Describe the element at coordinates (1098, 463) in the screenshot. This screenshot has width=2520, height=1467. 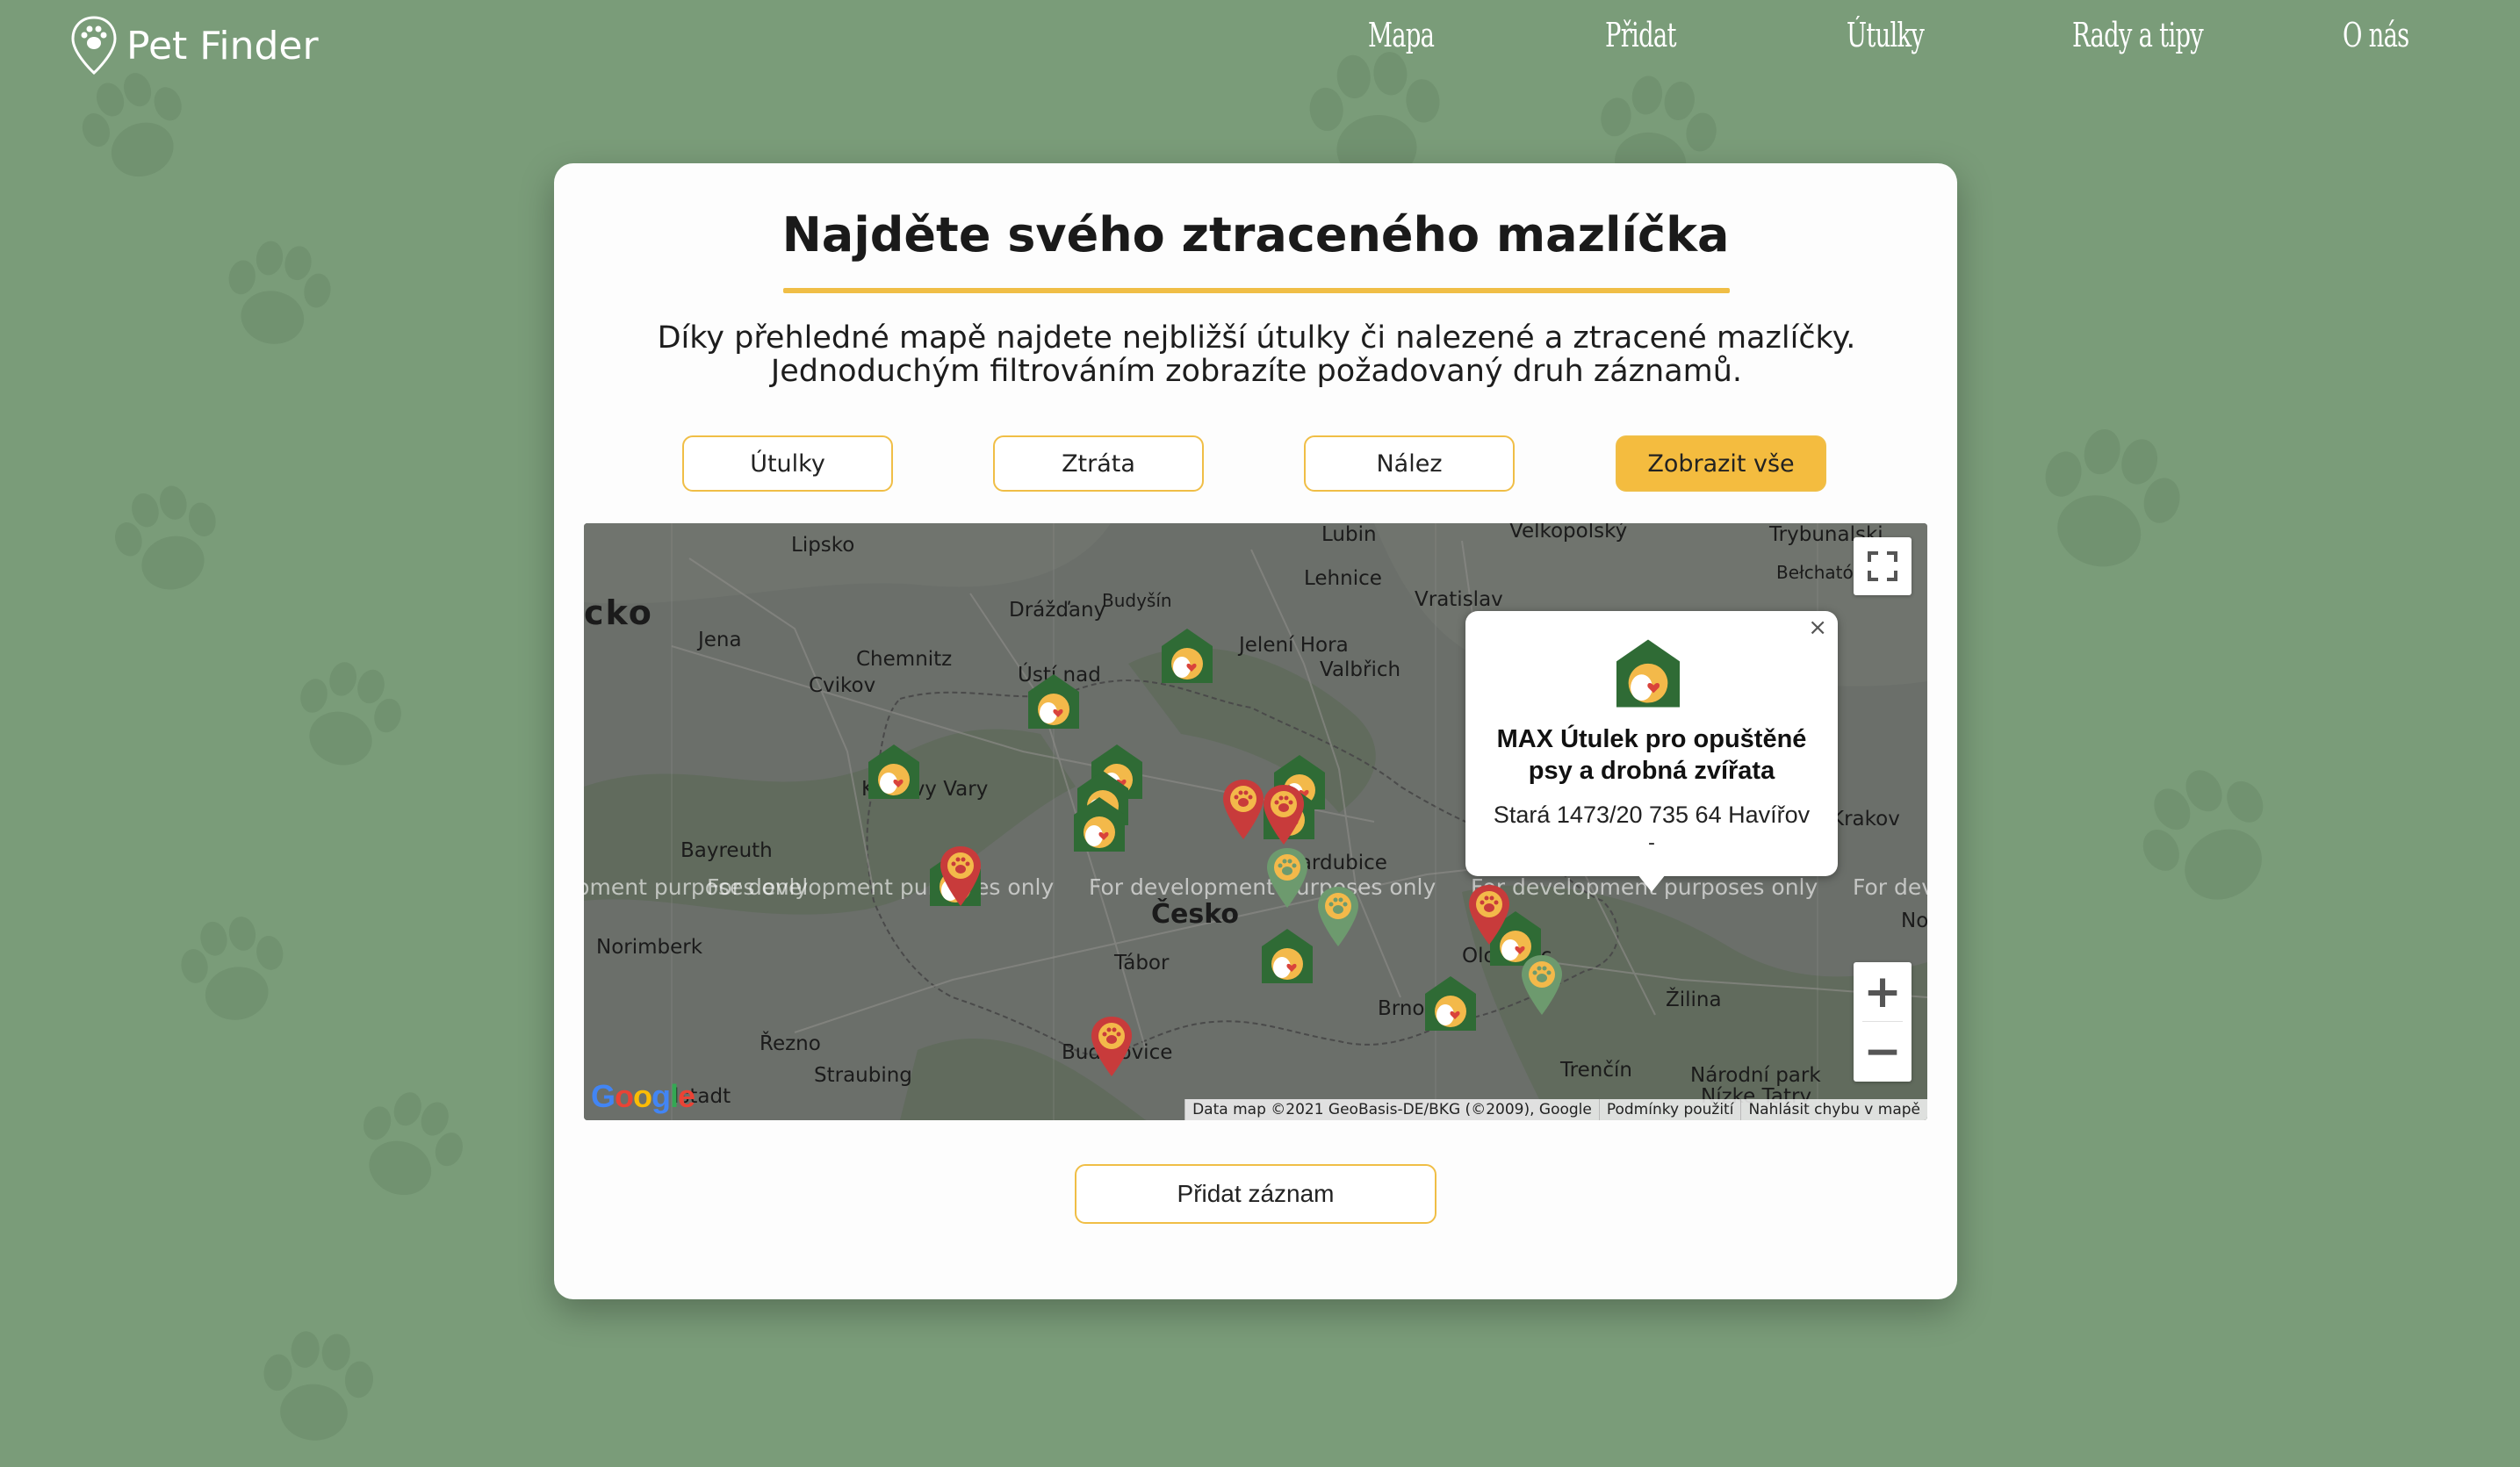
I see `filter-lost-button: Ztráta` at that location.